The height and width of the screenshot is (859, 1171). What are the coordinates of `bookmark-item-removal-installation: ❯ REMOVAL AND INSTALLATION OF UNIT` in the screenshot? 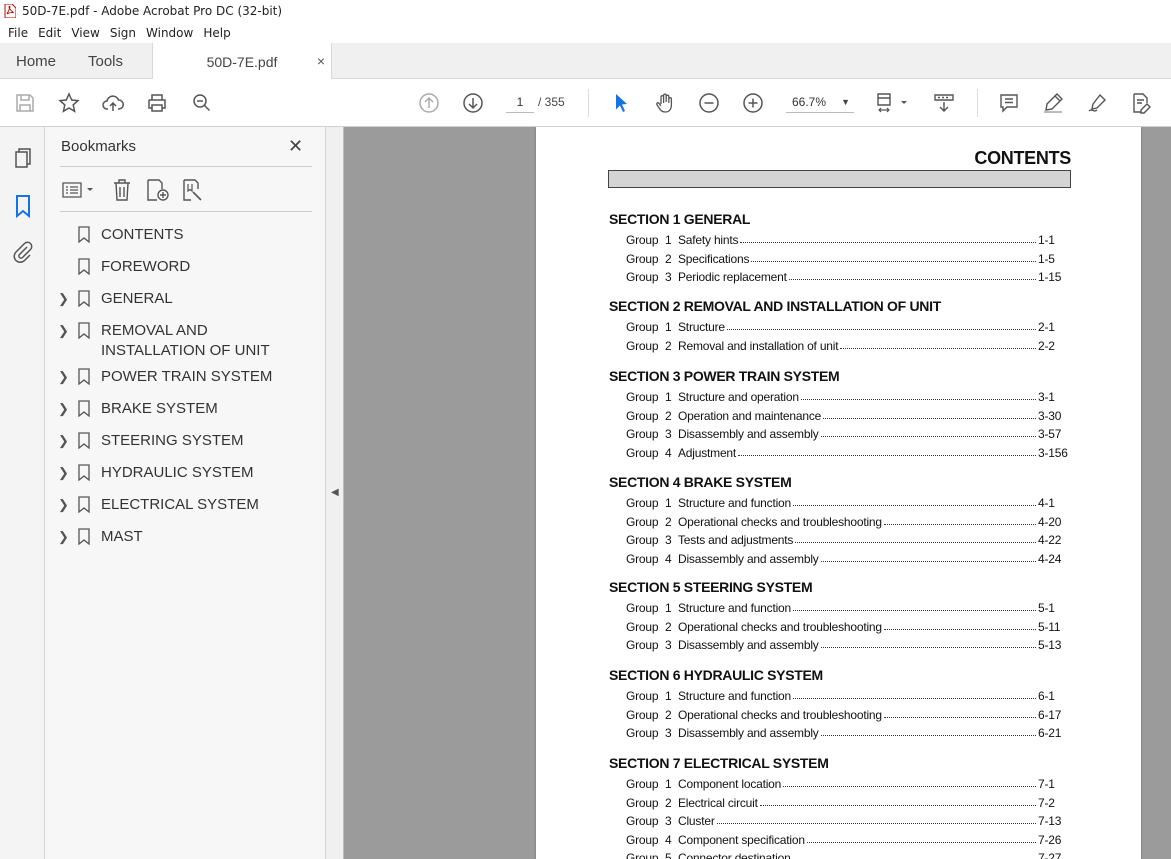 It's located at (185, 340).